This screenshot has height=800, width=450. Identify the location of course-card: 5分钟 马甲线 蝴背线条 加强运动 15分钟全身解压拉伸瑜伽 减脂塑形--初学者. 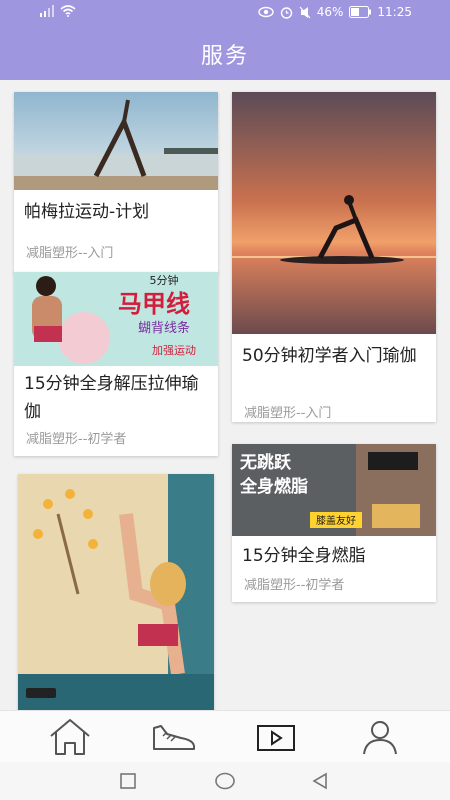
(116, 364).